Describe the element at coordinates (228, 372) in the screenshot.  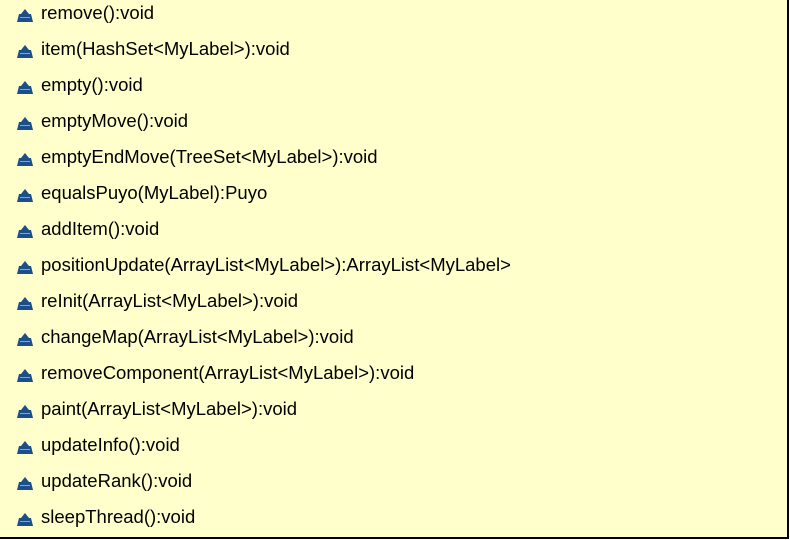
I see `method-signature: removeComponent(ArrayList<MyLabel>):void` at that location.